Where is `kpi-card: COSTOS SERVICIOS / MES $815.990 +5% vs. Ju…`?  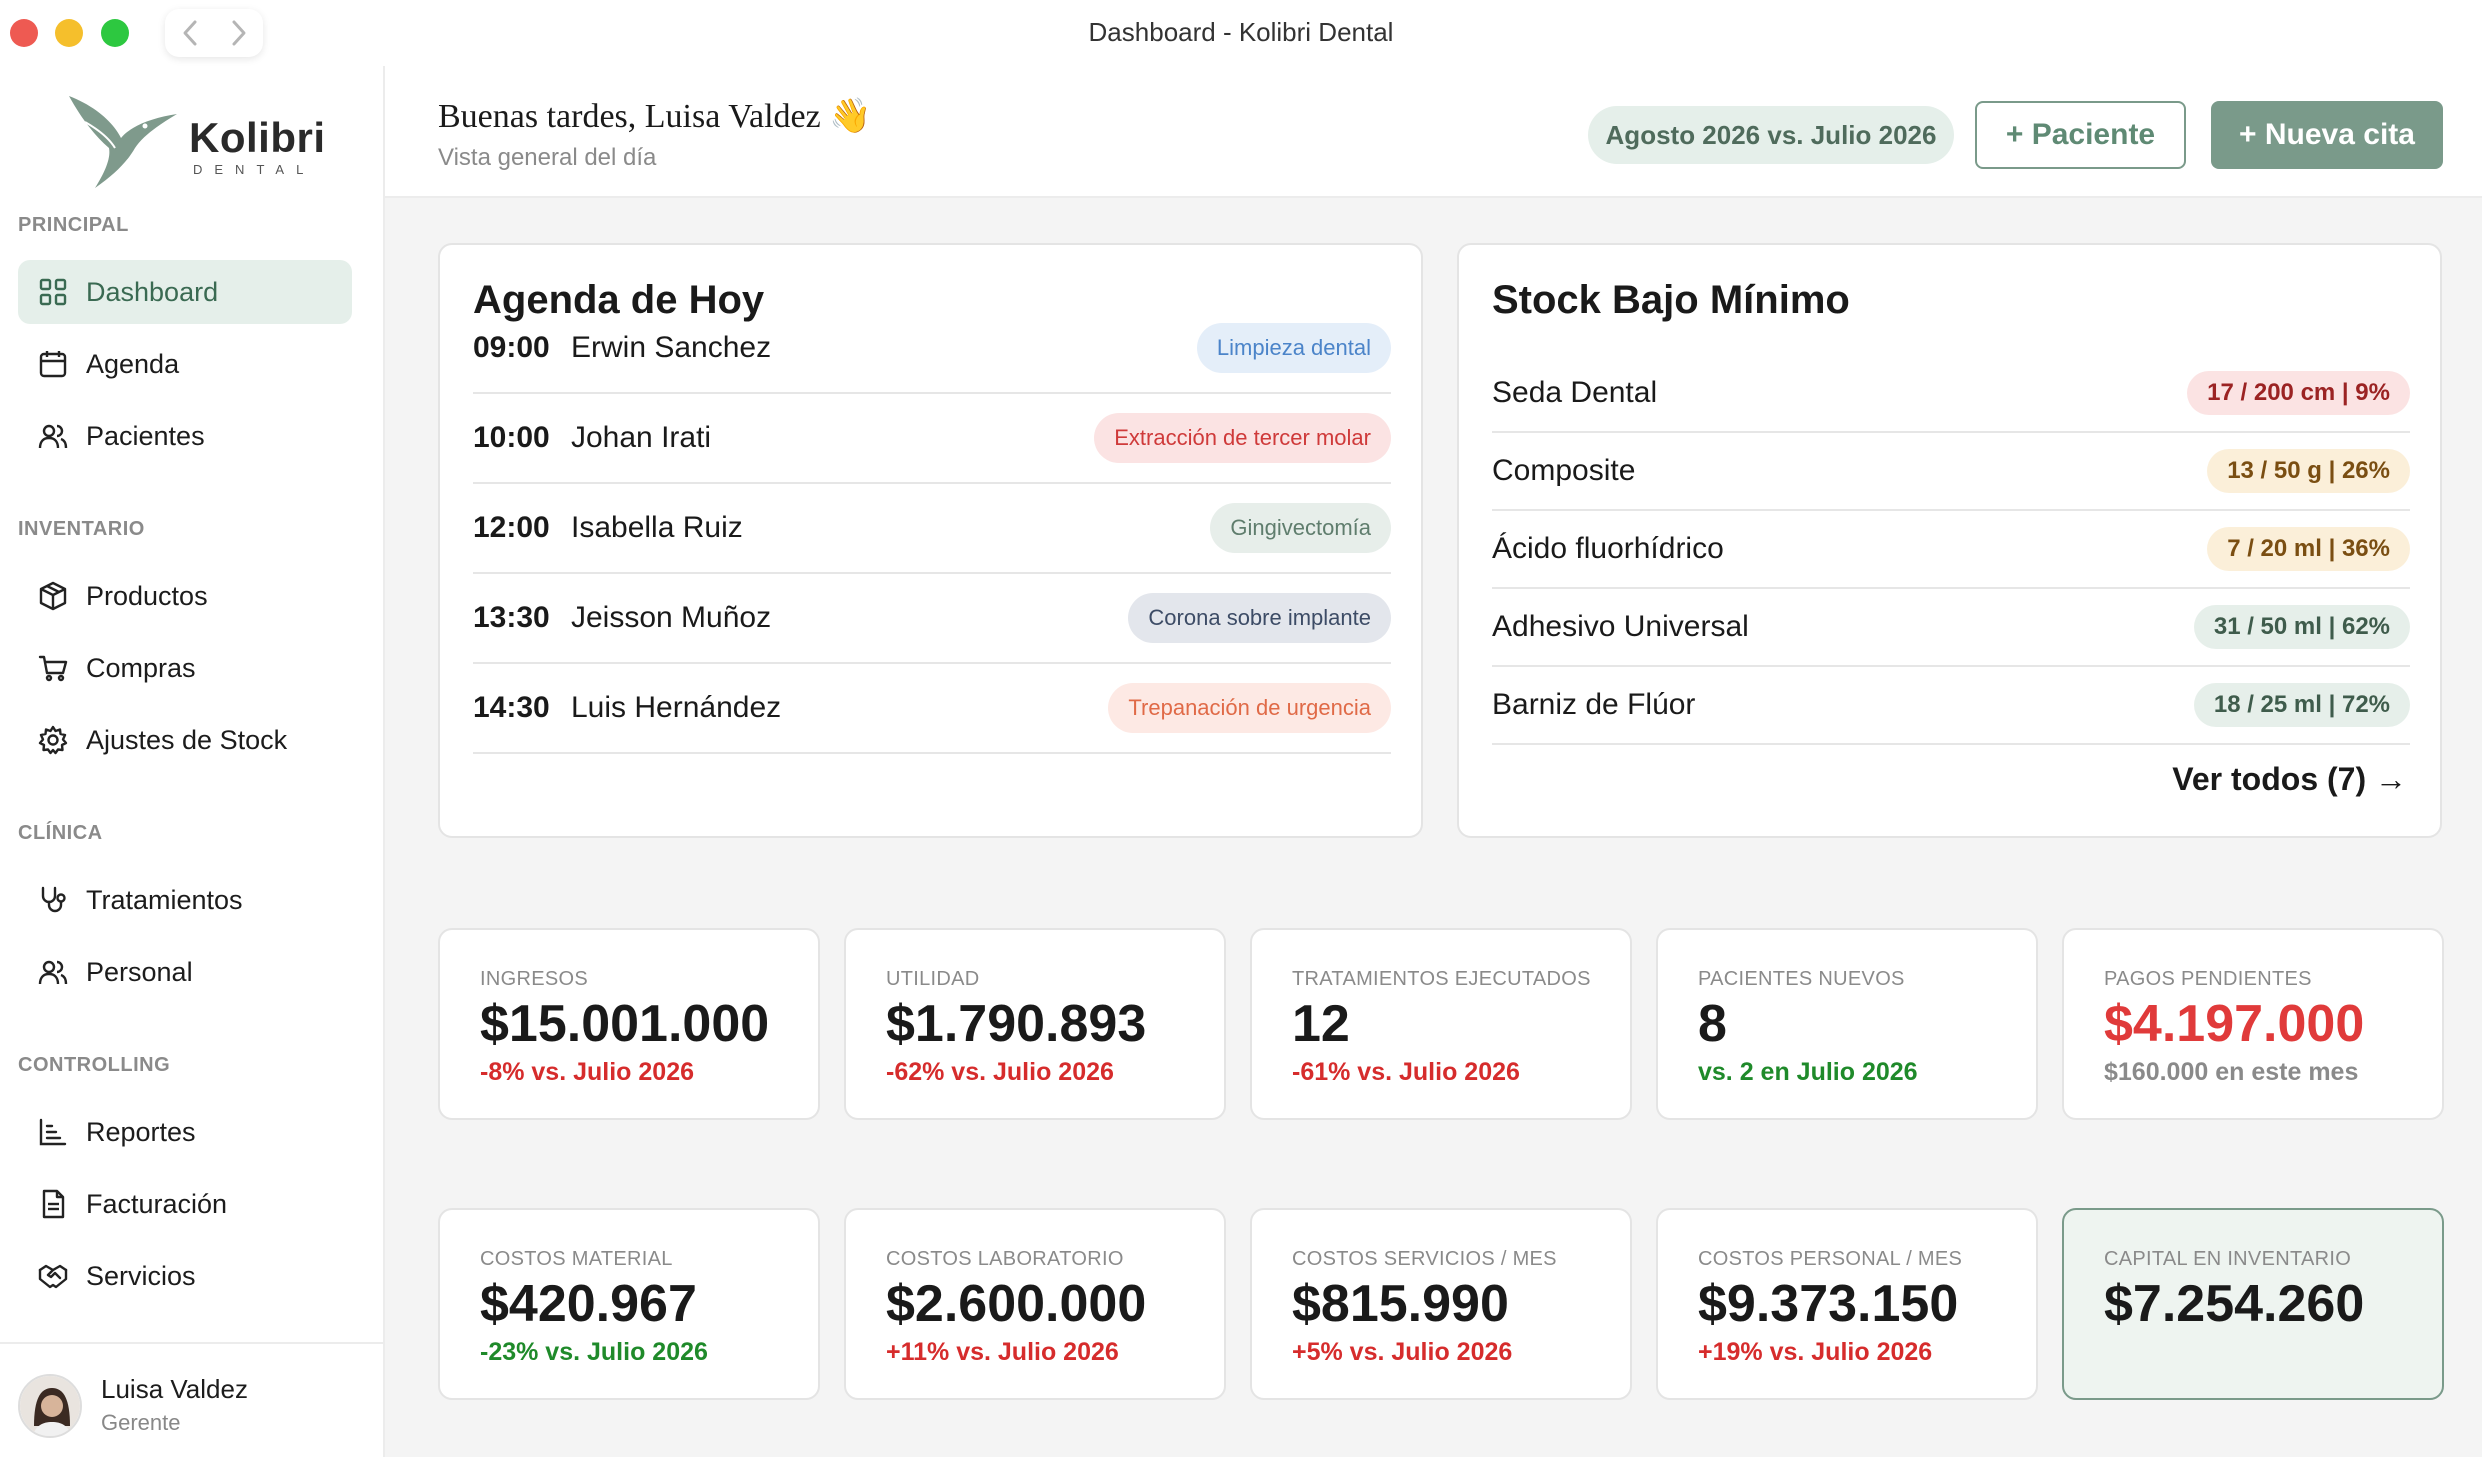
kpi-card: COSTOS SERVICIOS / MES $815.990 +5% vs. Ju… is located at coordinates (1441, 1304).